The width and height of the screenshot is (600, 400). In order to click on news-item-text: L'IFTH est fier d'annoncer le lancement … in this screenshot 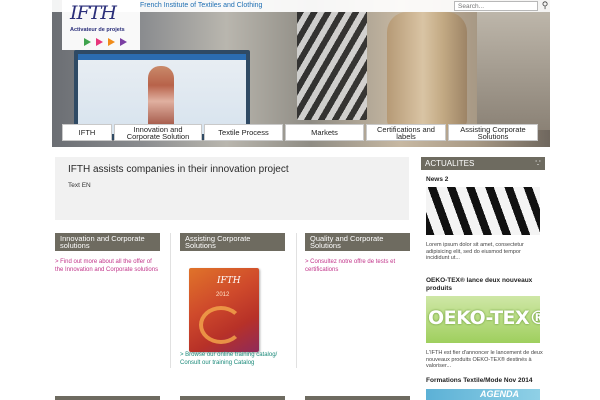, I will do `click(484, 359)`.